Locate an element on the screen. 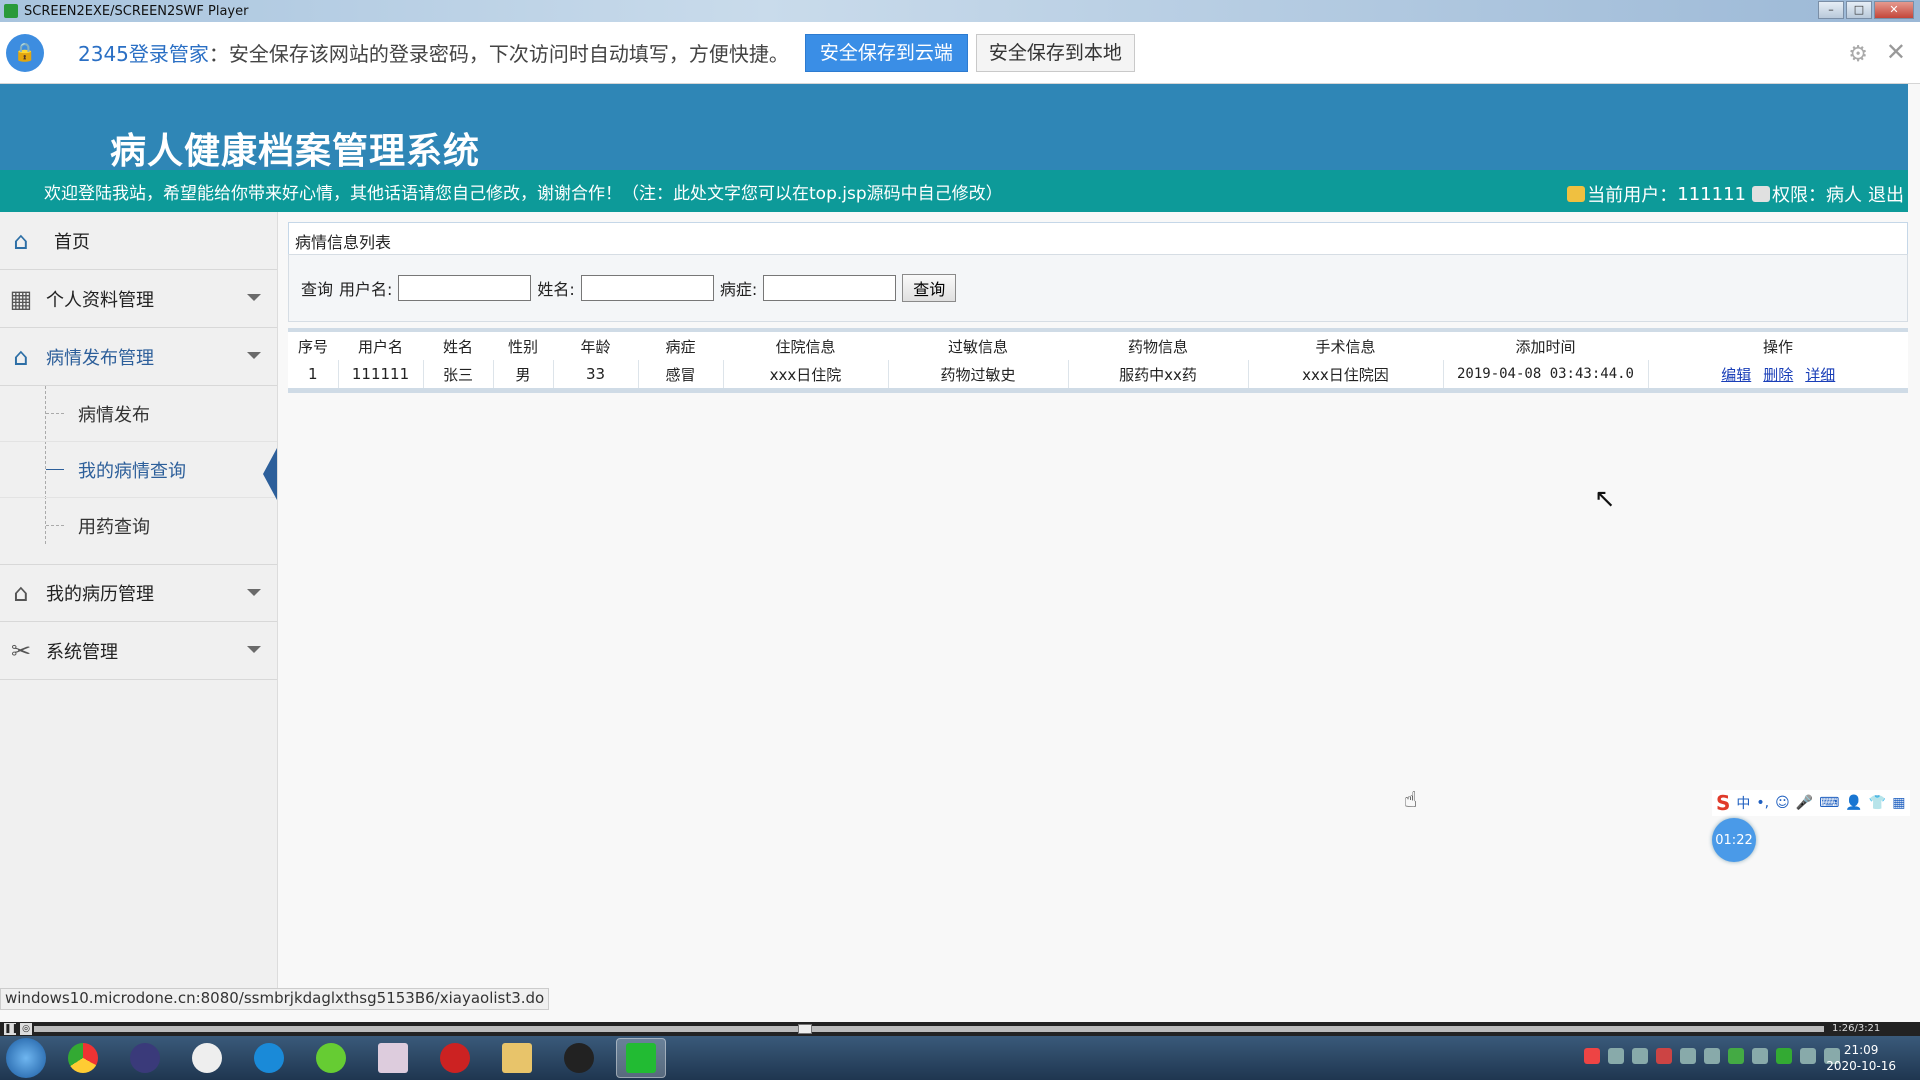 Image resolution: width=1920 pixels, height=1080 pixels. name-input is located at coordinates (647, 288).